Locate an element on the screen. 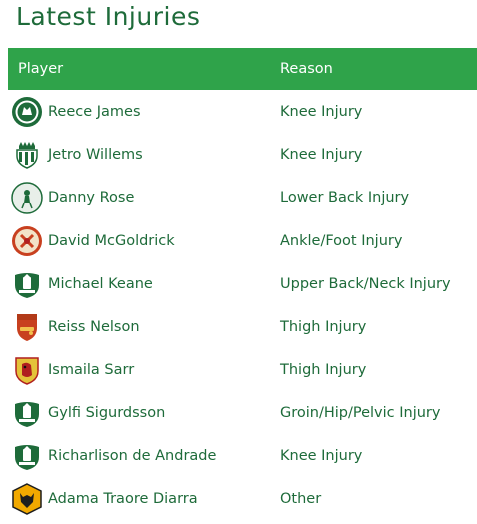 Image resolution: width=477 pixels, height=524 pixels. reason-cell: Groin/Hip/Pelvic Injury is located at coordinates (360, 412).